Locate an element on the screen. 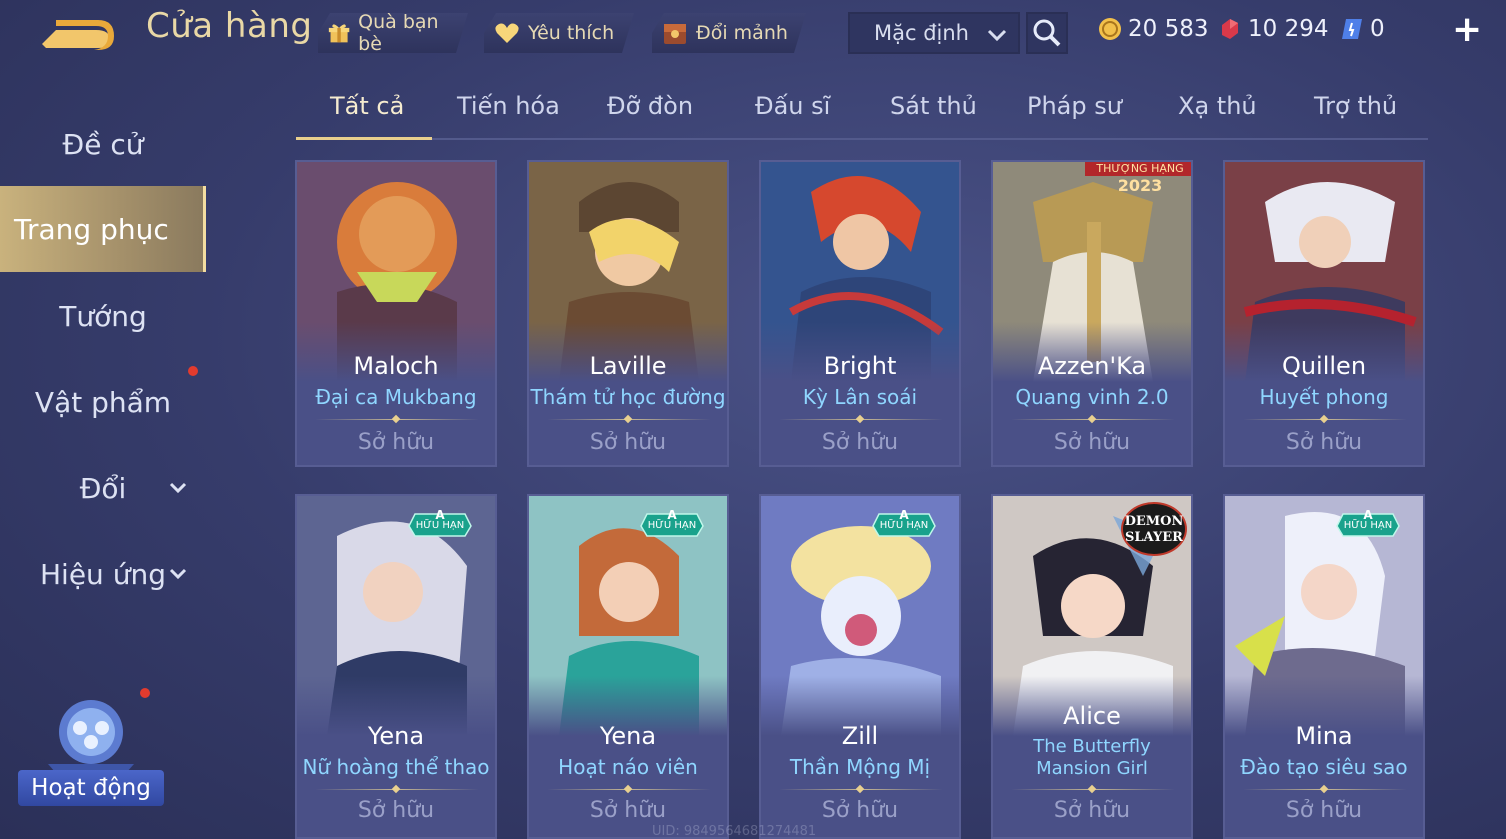 The height and width of the screenshot is (839, 1506). exchange-fragments-label: Đổi mảnh is located at coordinates (742, 33).